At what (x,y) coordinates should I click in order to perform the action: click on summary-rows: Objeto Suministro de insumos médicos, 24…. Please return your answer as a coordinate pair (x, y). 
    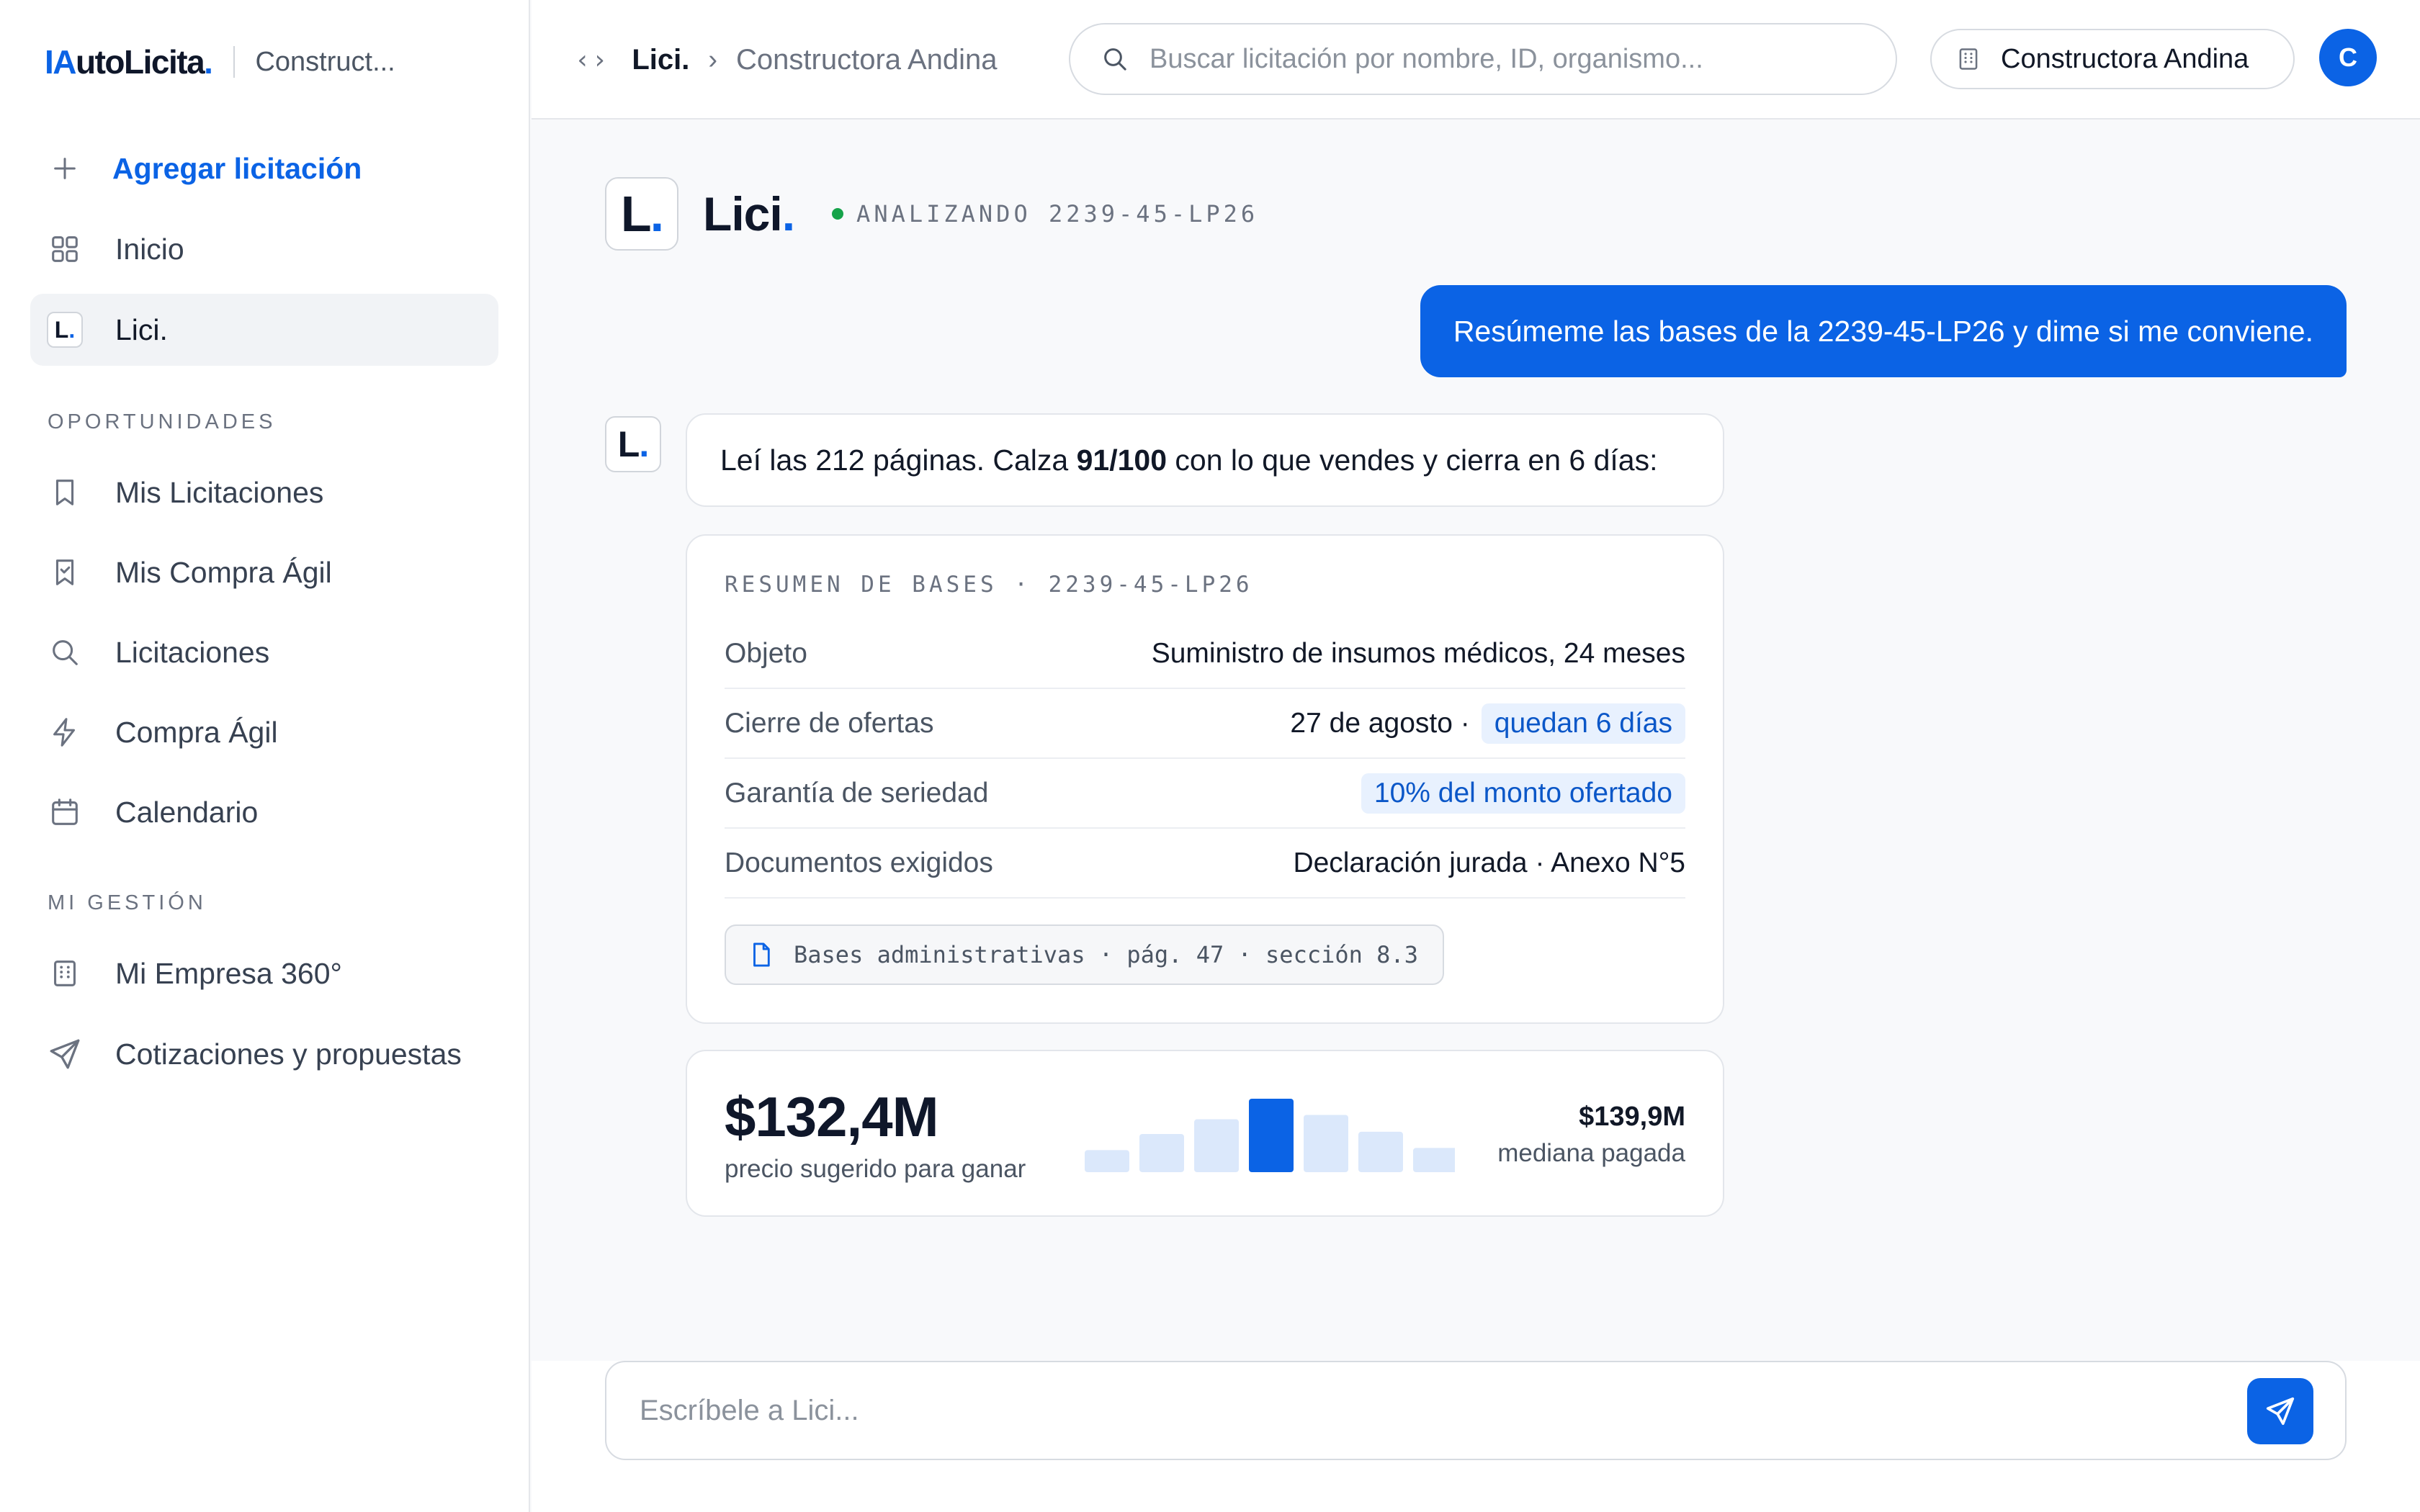
    Looking at the image, I should click on (1205, 759).